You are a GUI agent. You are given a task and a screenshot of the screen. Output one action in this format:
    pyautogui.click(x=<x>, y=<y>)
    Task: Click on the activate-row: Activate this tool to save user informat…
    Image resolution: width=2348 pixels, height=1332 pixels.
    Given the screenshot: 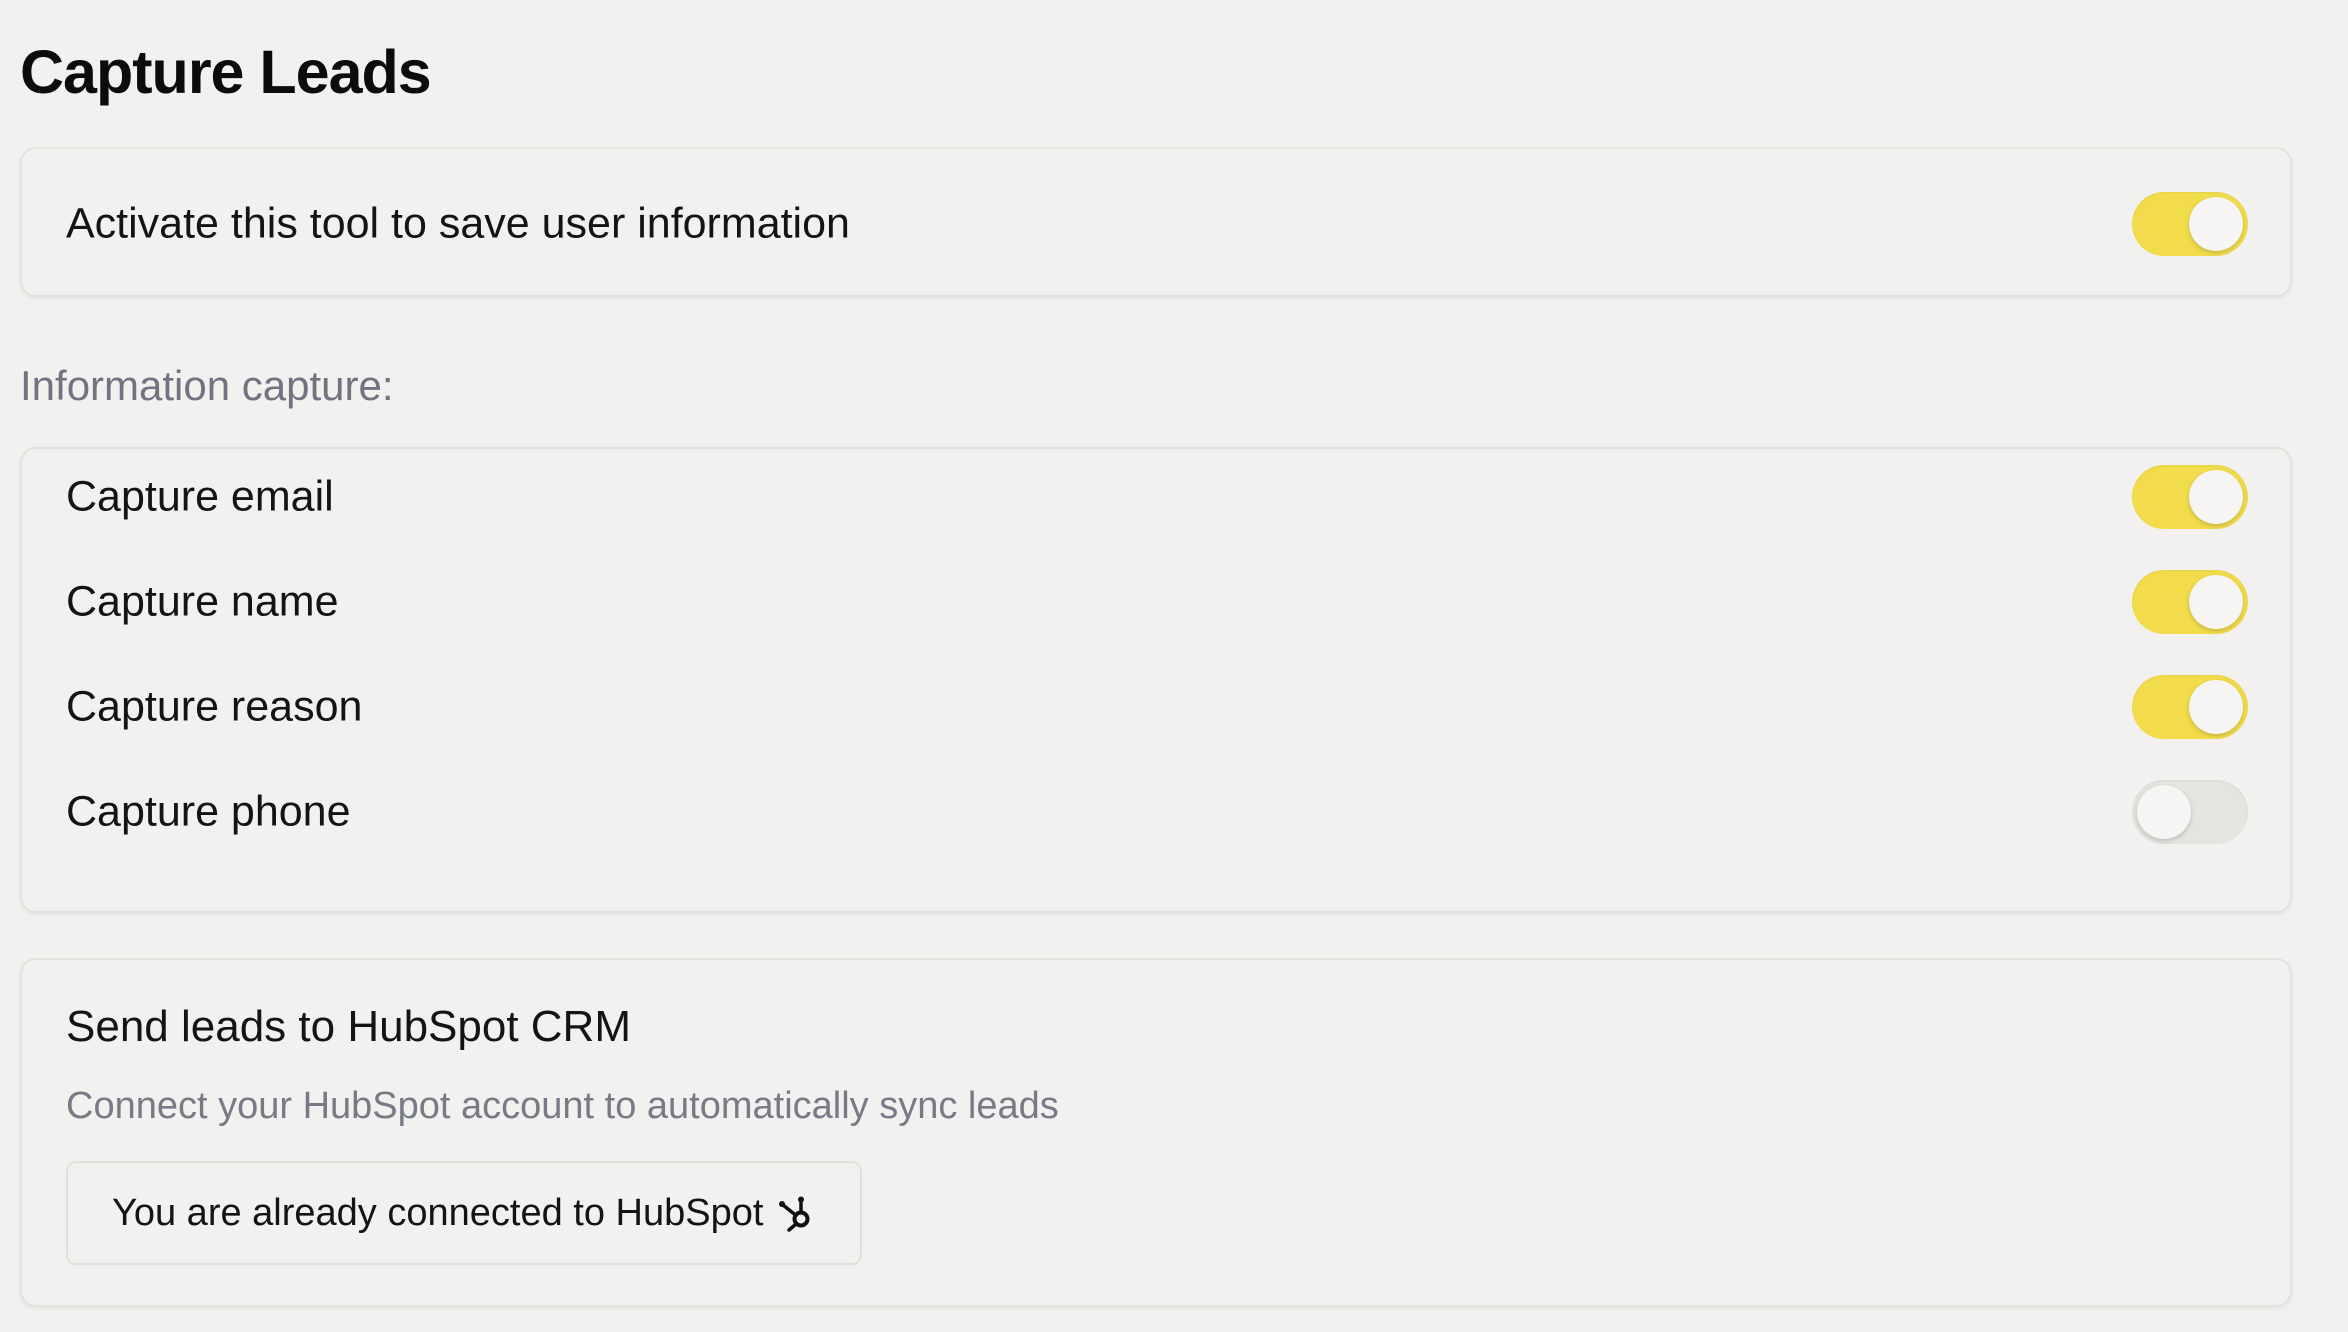 What is the action you would take?
    pyautogui.click(x=1156, y=224)
    